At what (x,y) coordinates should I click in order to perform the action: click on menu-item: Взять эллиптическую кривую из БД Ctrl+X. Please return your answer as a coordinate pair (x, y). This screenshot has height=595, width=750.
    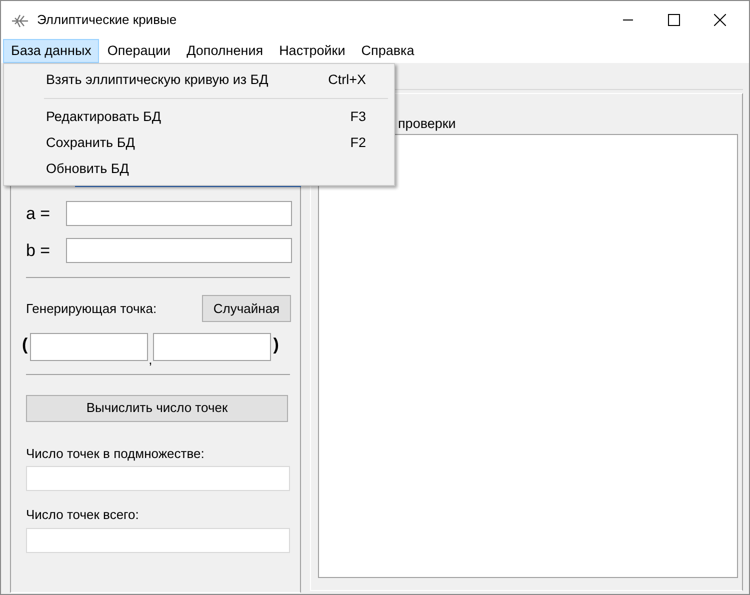
    Looking at the image, I should click on (199, 80).